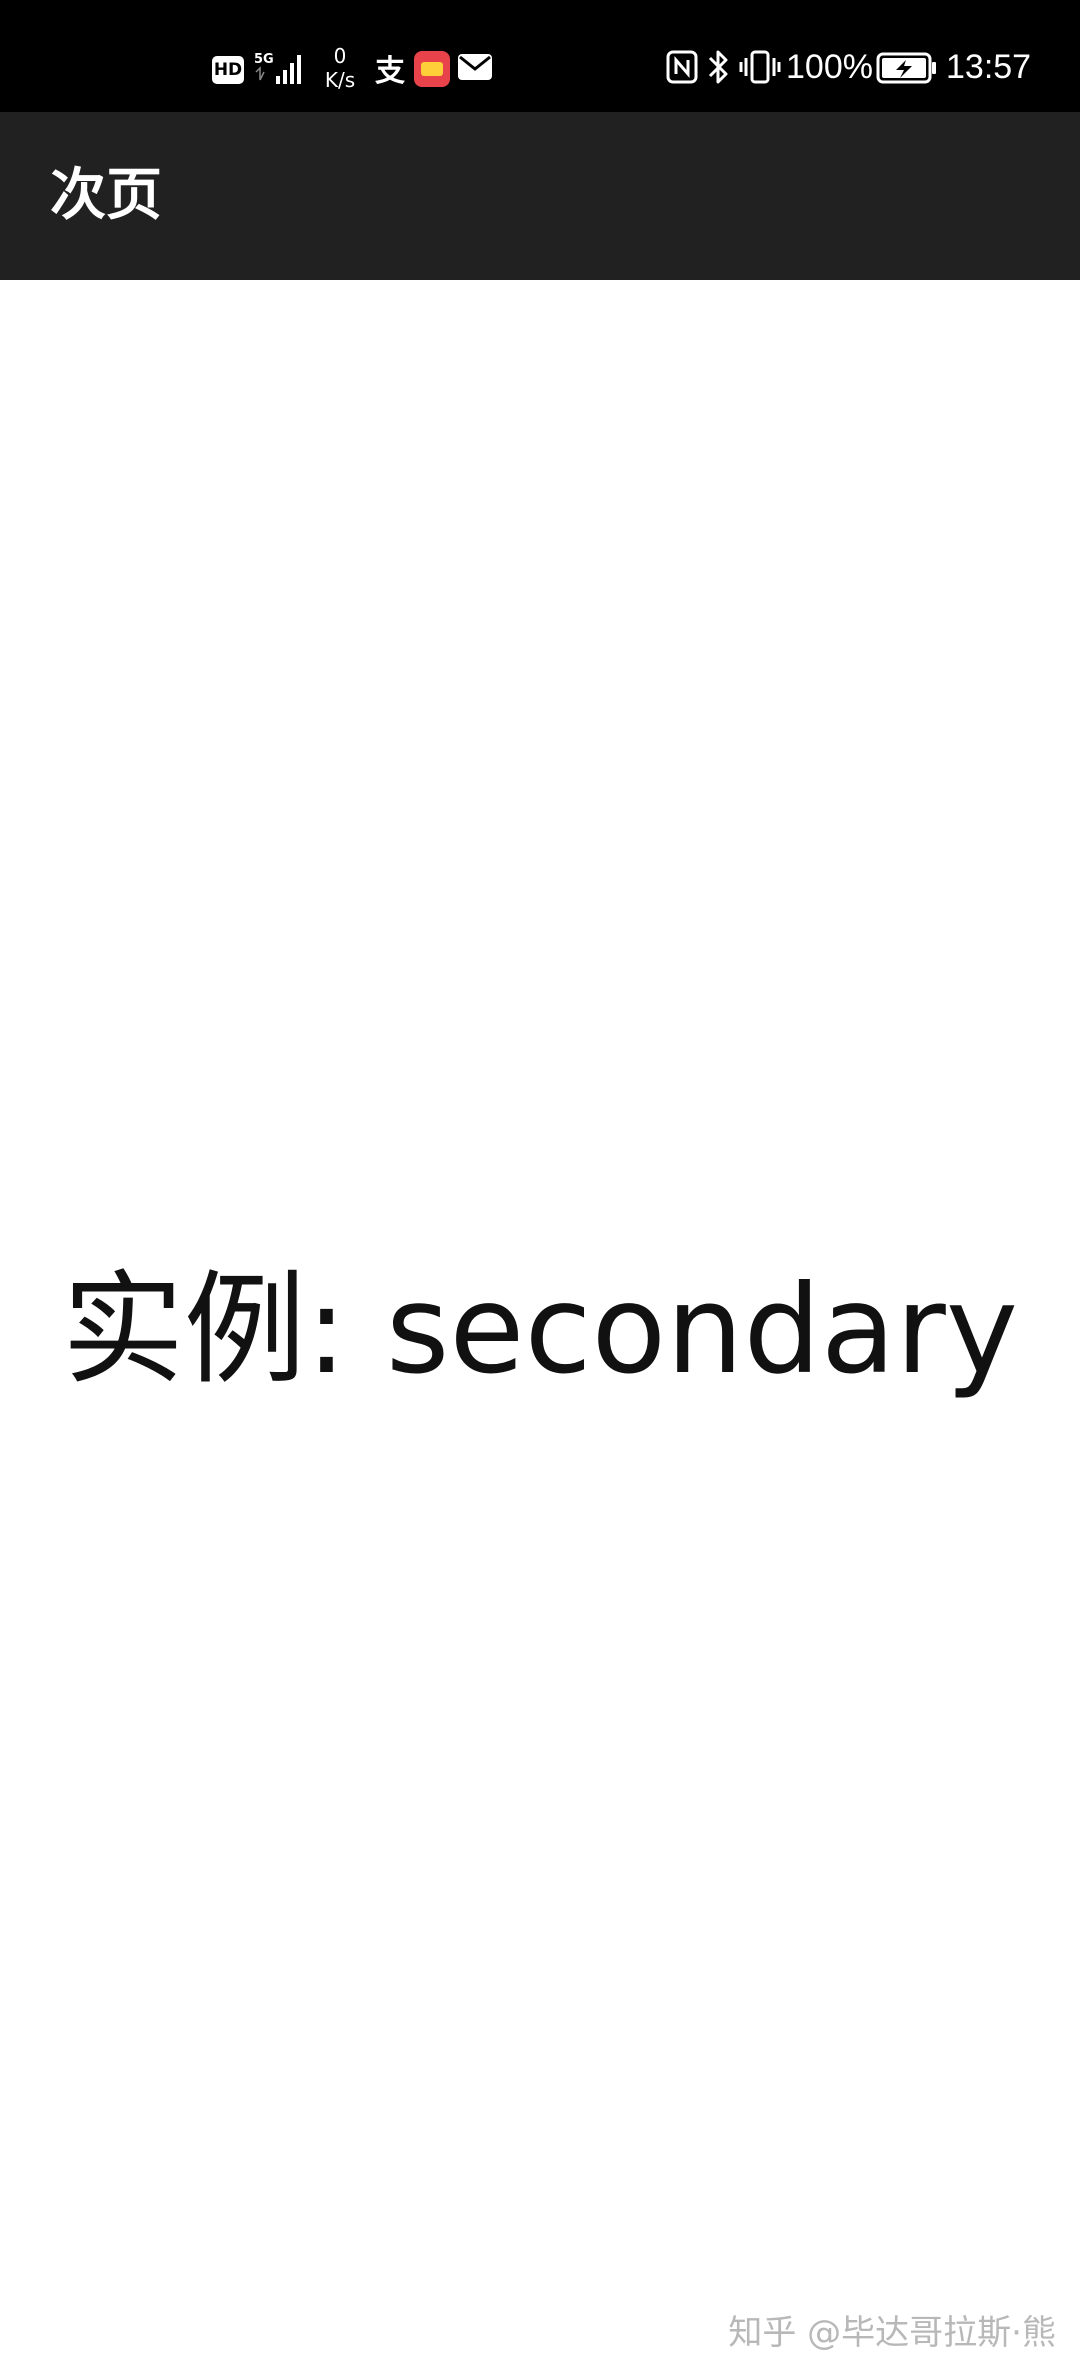  I want to click on hd-label: HD, so click(228, 70).